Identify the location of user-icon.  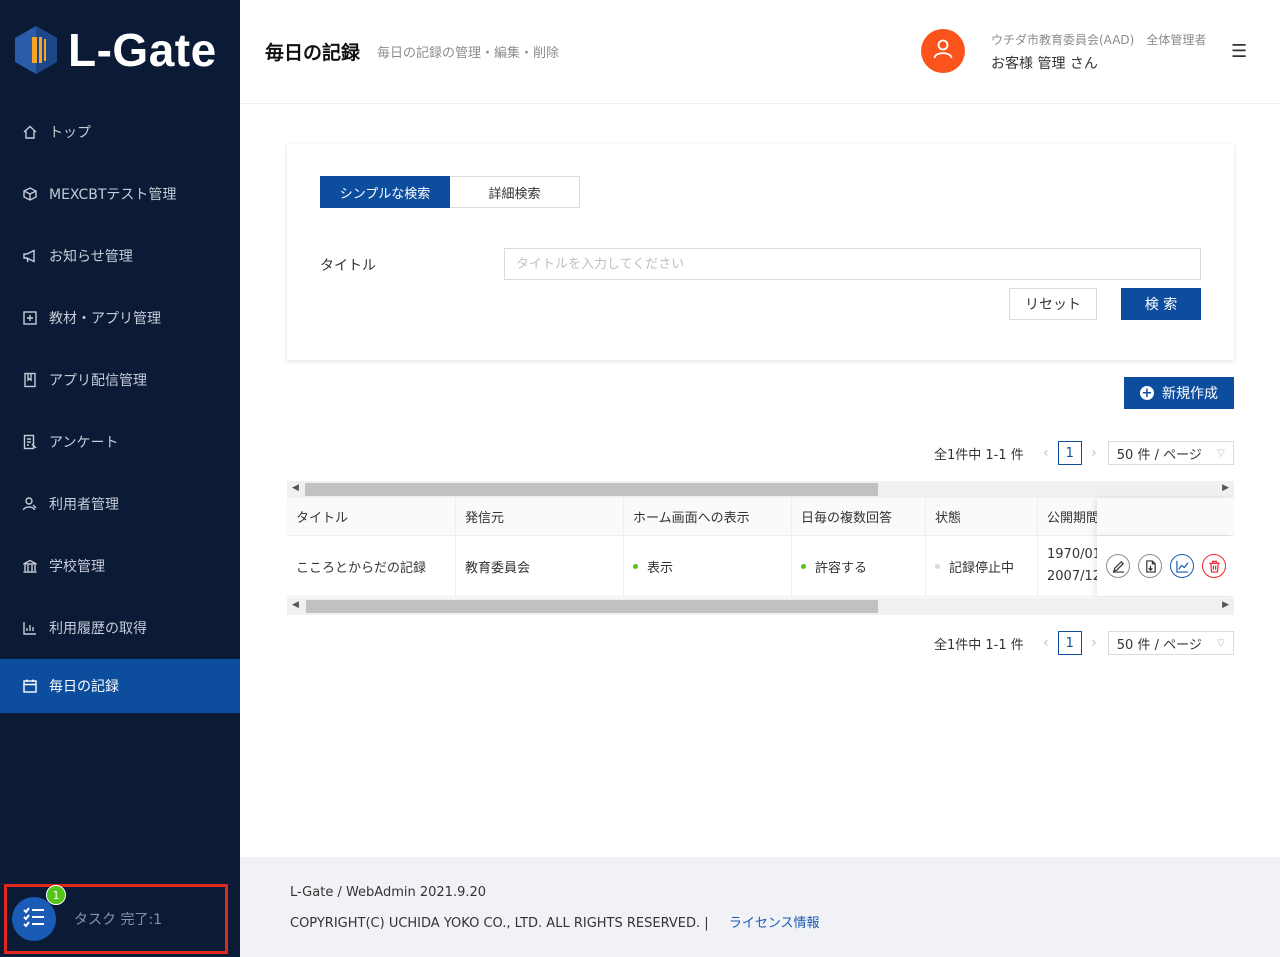
(943, 51).